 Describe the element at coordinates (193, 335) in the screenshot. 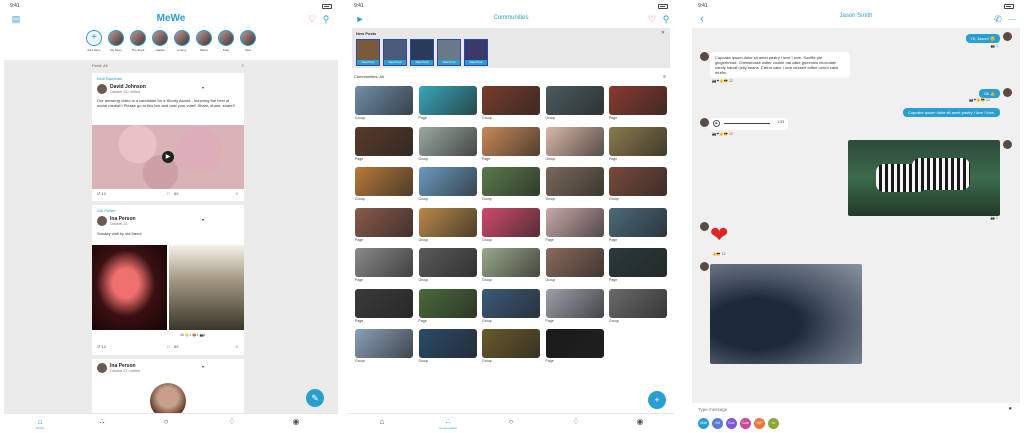

I see `reaction-bar: 40 👋1 📦1 📷1` at that location.